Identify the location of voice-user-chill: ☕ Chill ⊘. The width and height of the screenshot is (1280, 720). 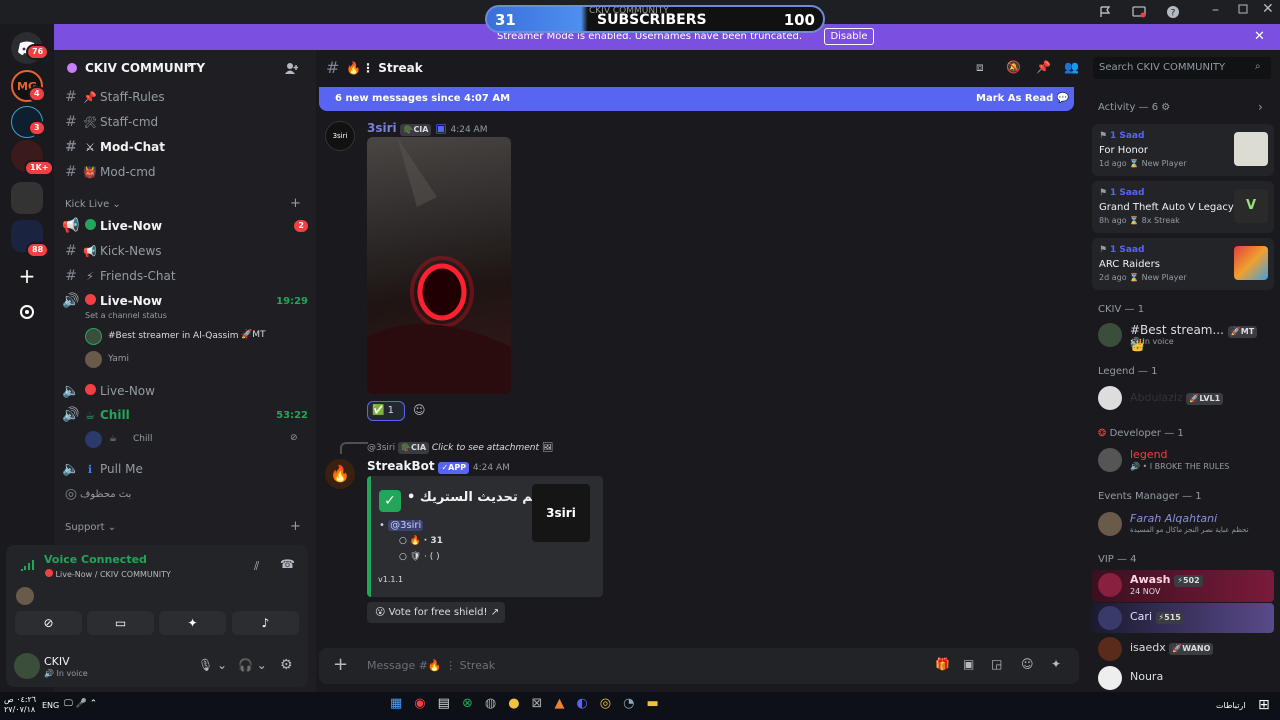
(192, 440).